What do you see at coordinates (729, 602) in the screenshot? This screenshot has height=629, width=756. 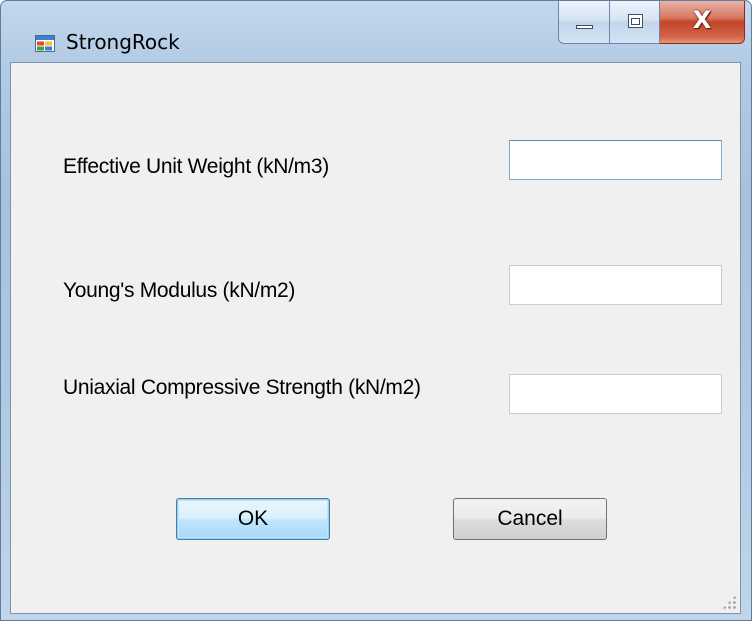 I see `resize-grip` at bounding box center [729, 602].